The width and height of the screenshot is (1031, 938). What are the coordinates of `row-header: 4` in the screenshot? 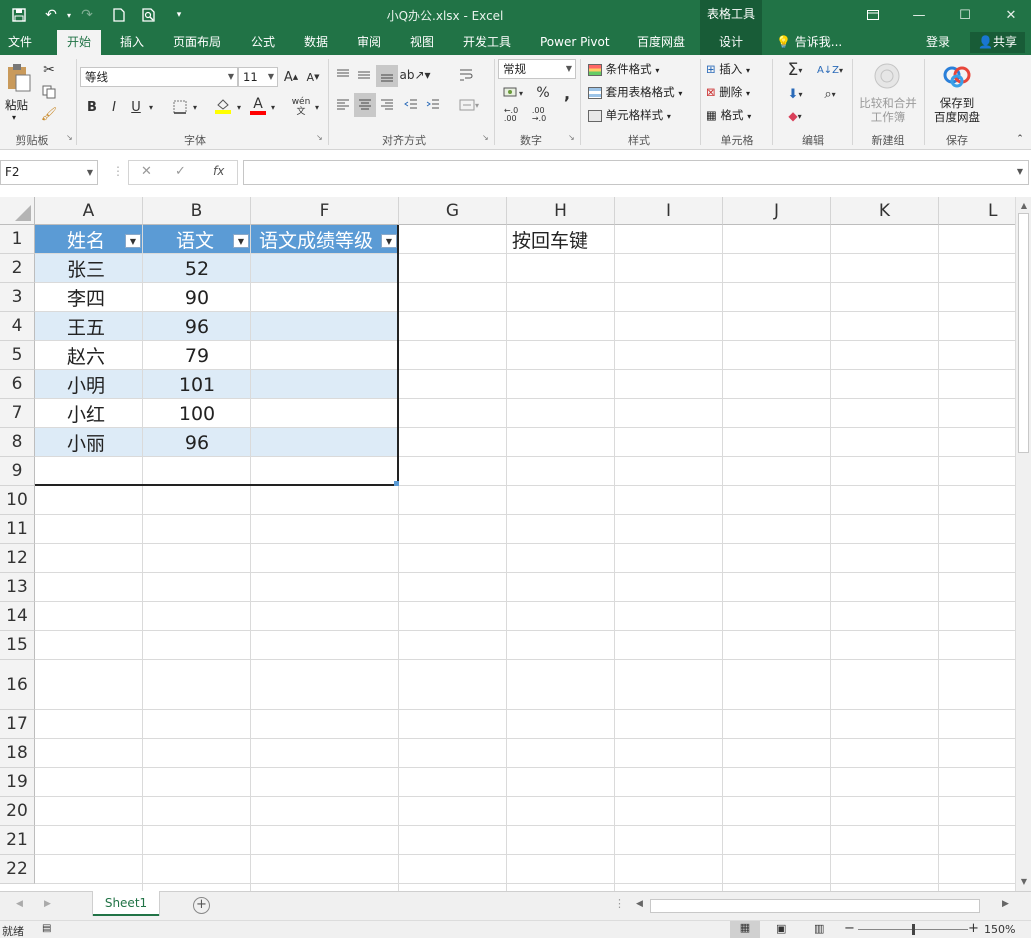 It's located at (17, 326).